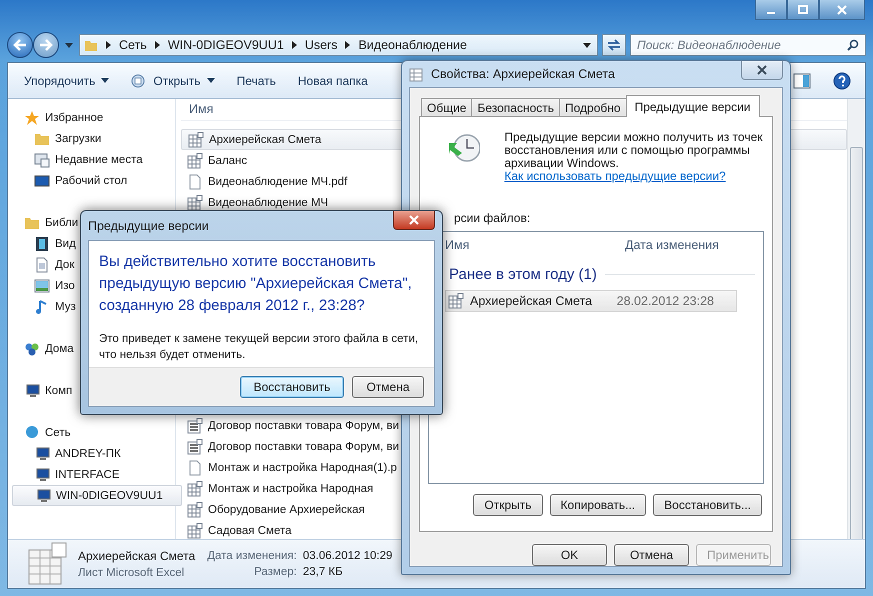 This screenshot has width=873, height=596. Describe the element at coordinates (259, 347) in the screenshot. I see `warning-text: Это приведет к замене текущей версии этого файла в сети, что нельзя будет отменить.` at that location.